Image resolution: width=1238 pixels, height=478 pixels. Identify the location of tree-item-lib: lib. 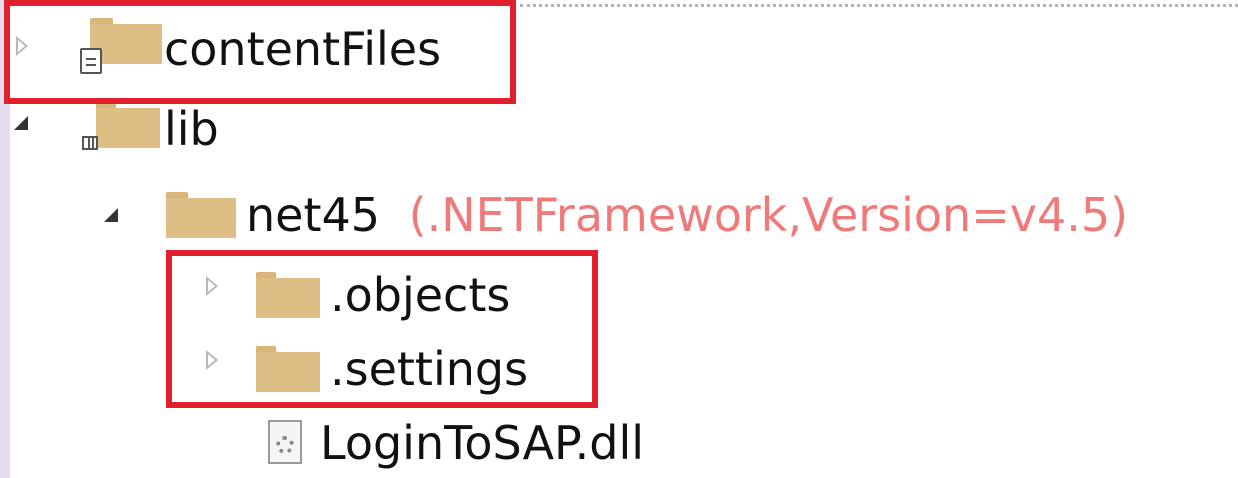
(162, 132).